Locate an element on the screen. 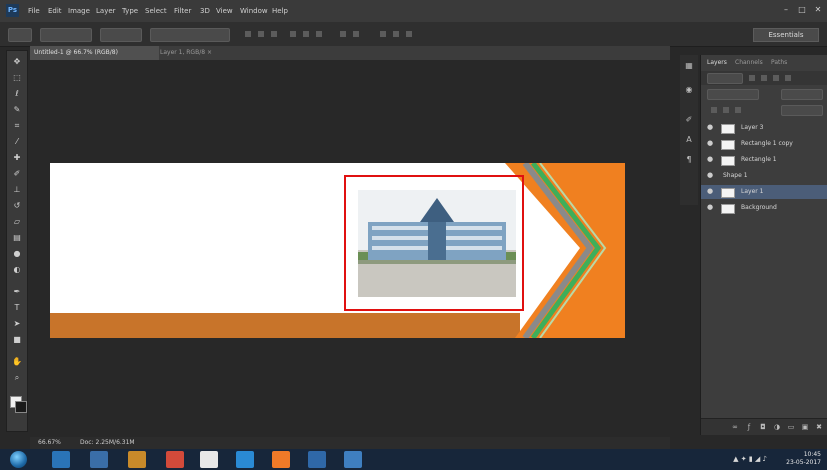  document-tab: Untitled-1 @ 66.7% (RGB/8) is located at coordinates (94, 53).